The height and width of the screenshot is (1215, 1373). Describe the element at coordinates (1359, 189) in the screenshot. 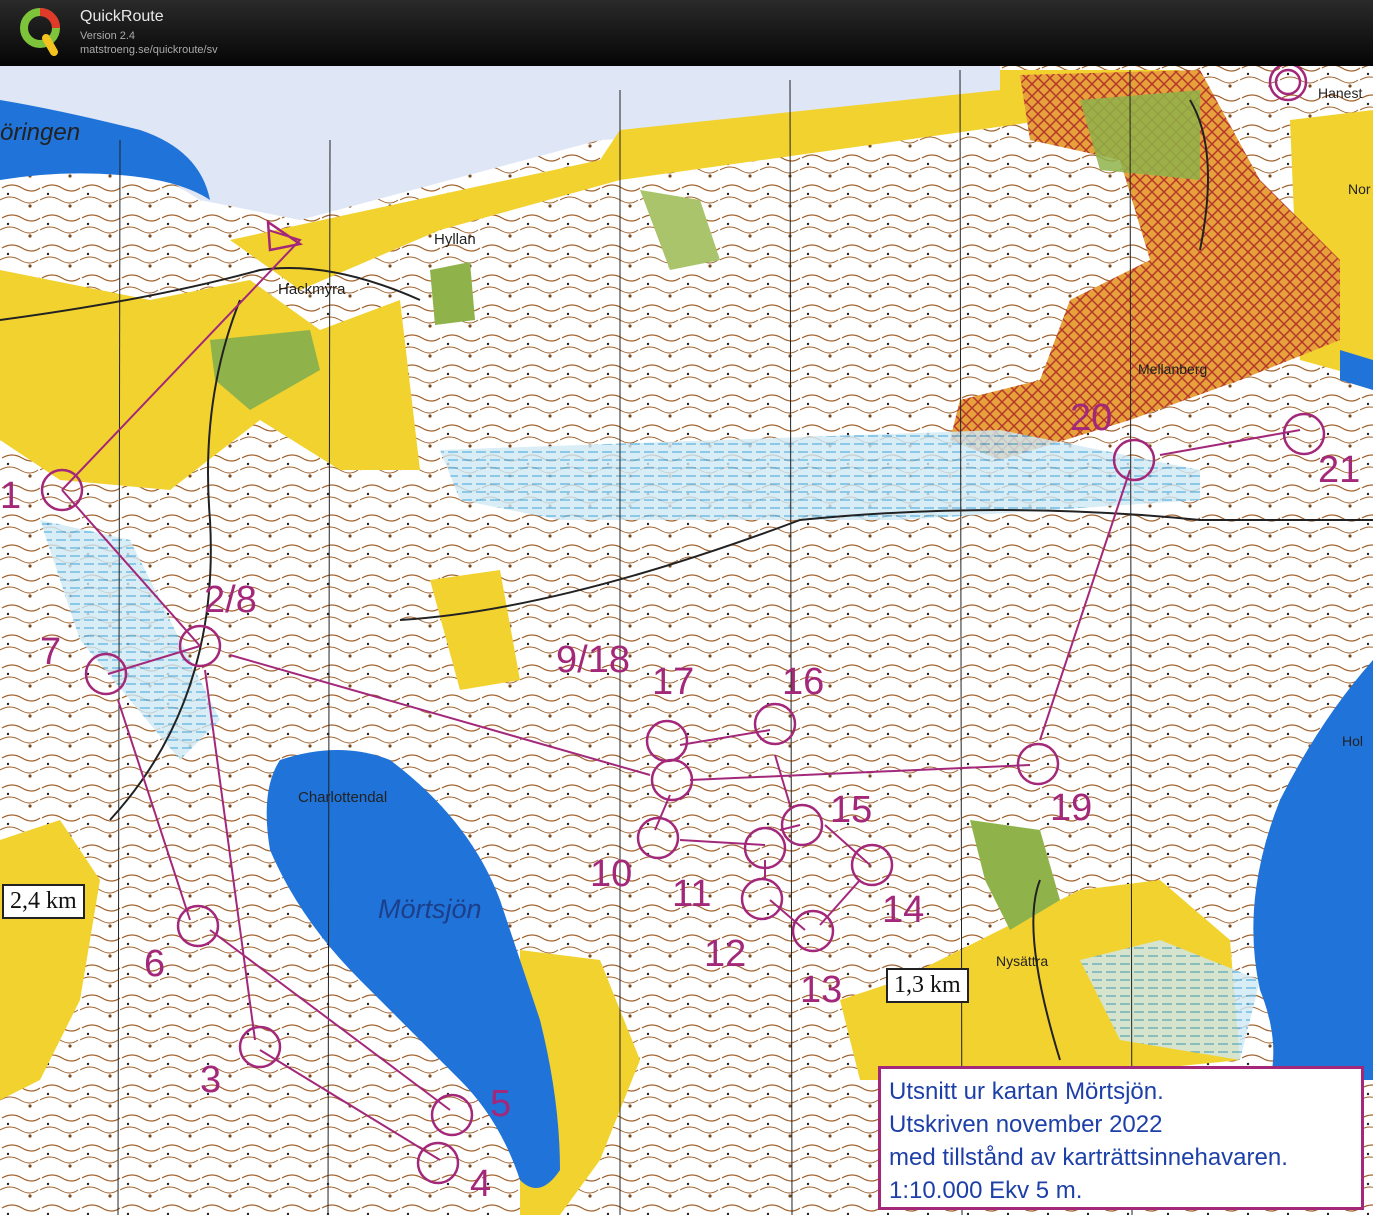

I see `label-nor: Nor` at that location.